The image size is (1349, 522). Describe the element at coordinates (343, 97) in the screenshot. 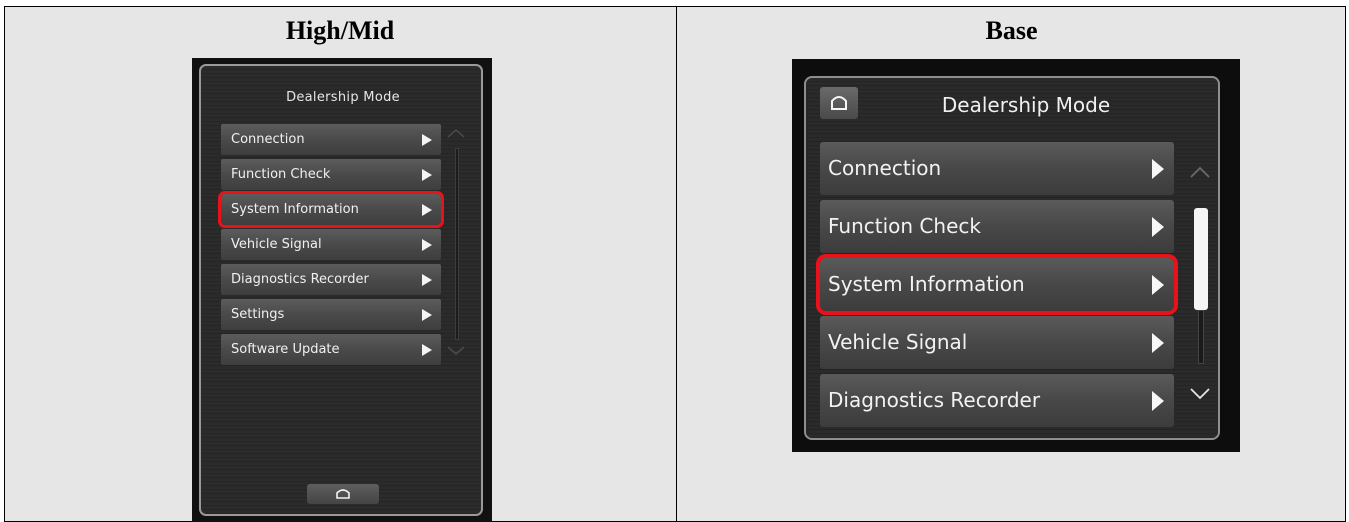

I see `high-mid-screen-title: Dealership Mode` at that location.